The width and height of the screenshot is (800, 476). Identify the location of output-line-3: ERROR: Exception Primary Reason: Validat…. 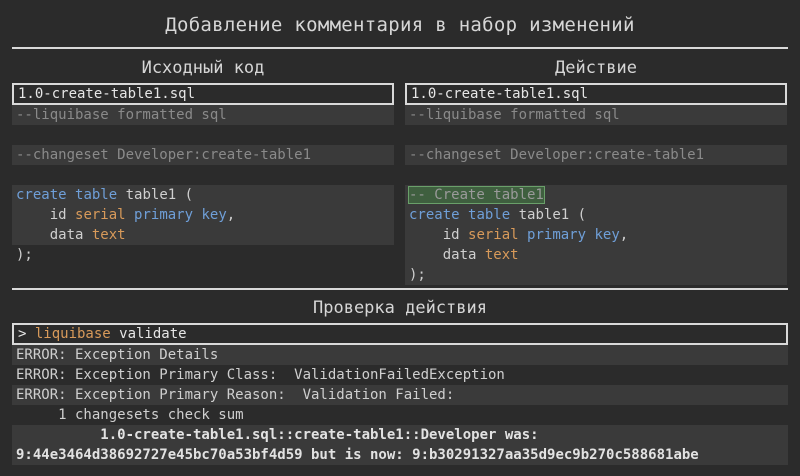
(400, 395).